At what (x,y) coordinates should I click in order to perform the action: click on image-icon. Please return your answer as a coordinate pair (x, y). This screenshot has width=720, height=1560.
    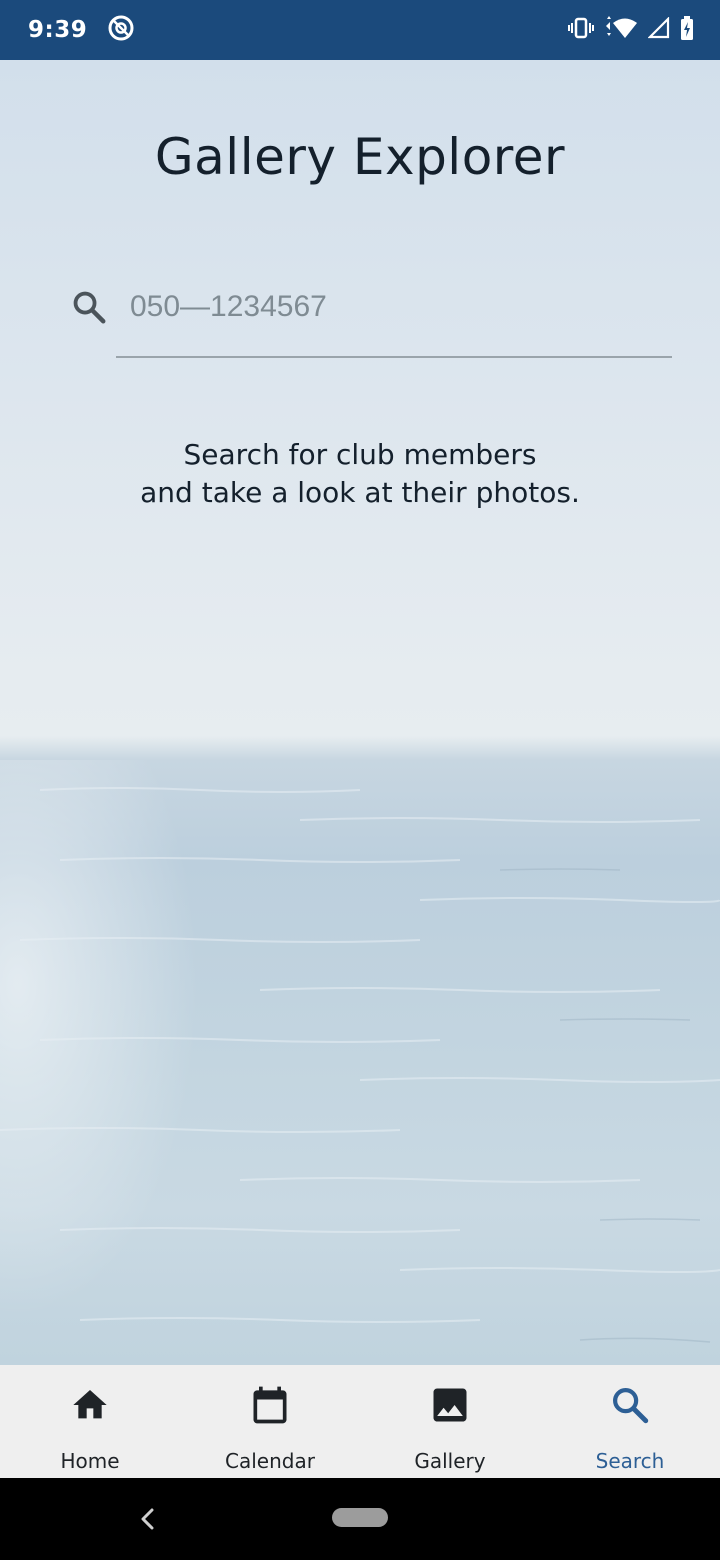
    Looking at the image, I should click on (450, 1405).